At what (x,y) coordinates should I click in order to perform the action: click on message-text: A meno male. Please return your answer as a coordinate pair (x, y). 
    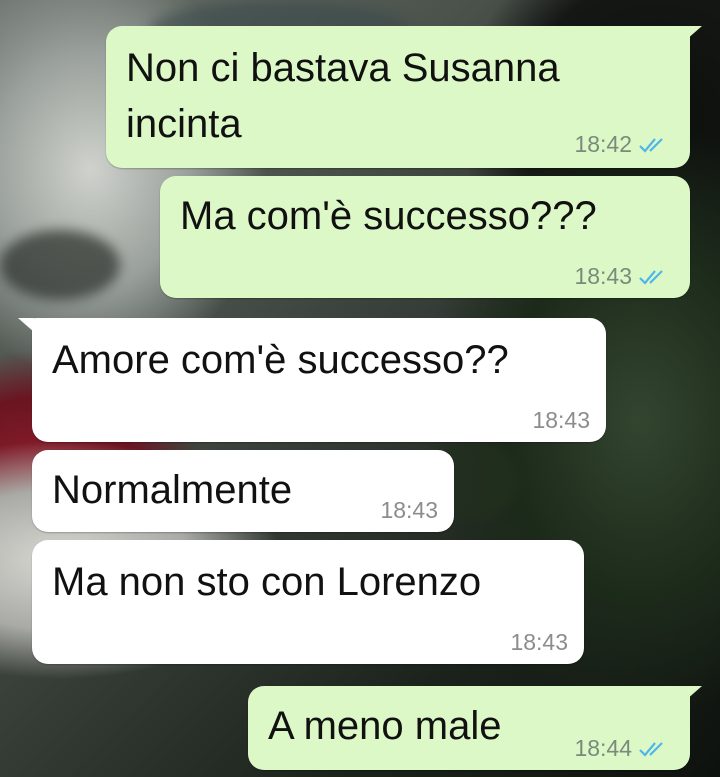
    Looking at the image, I should click on (385, 726).